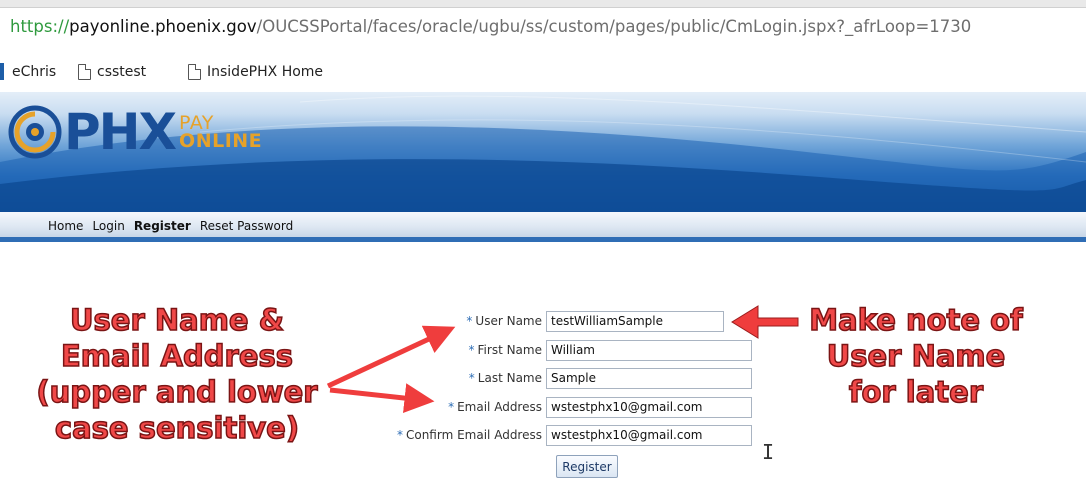  Describe the element at coordinates (765, 322) in the screenshot. I see `arrow-from-note-icon` at that location.